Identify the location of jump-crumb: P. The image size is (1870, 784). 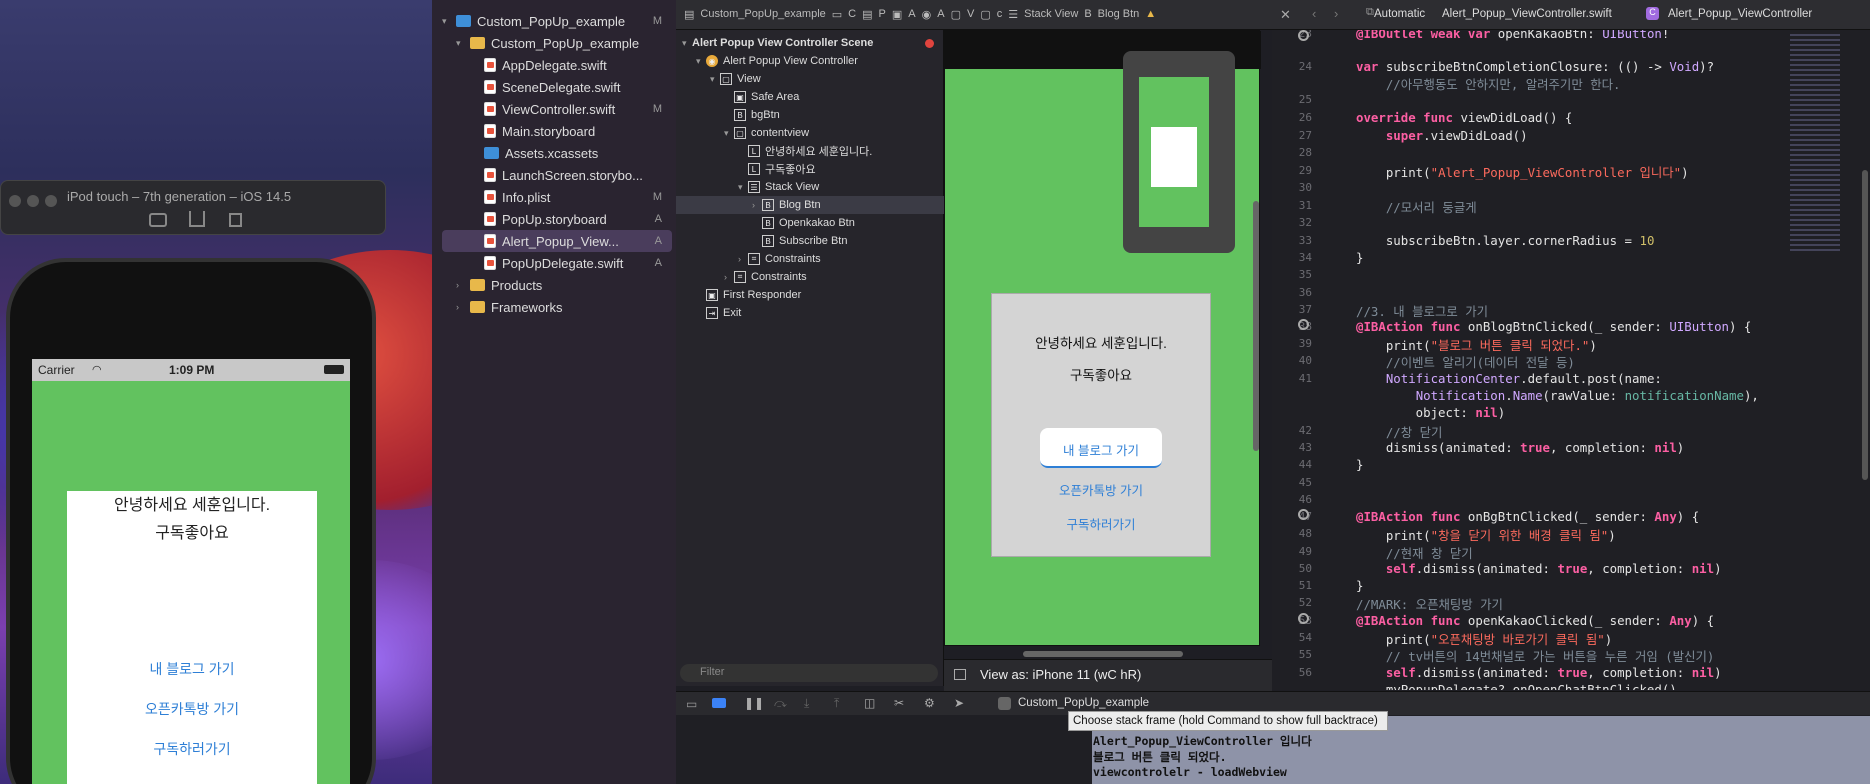
(882, 14).